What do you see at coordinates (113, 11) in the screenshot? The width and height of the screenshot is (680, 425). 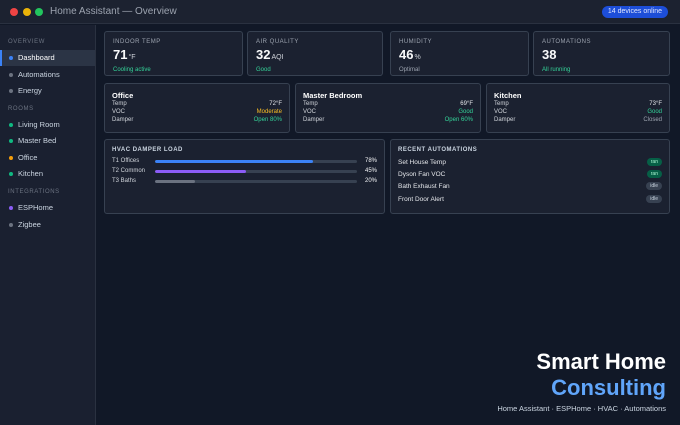 I see `window-title: Home Assistant — Overview` at bounding box center [113, 11].